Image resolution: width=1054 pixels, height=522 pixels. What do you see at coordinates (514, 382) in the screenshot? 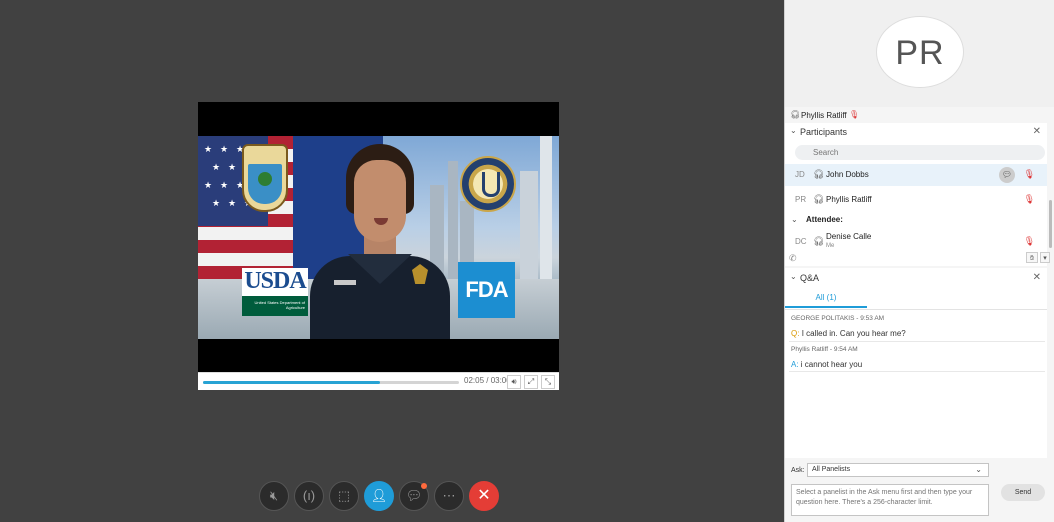
I see `volume-icon: 🔊︎` at bounding box center [514, 382].